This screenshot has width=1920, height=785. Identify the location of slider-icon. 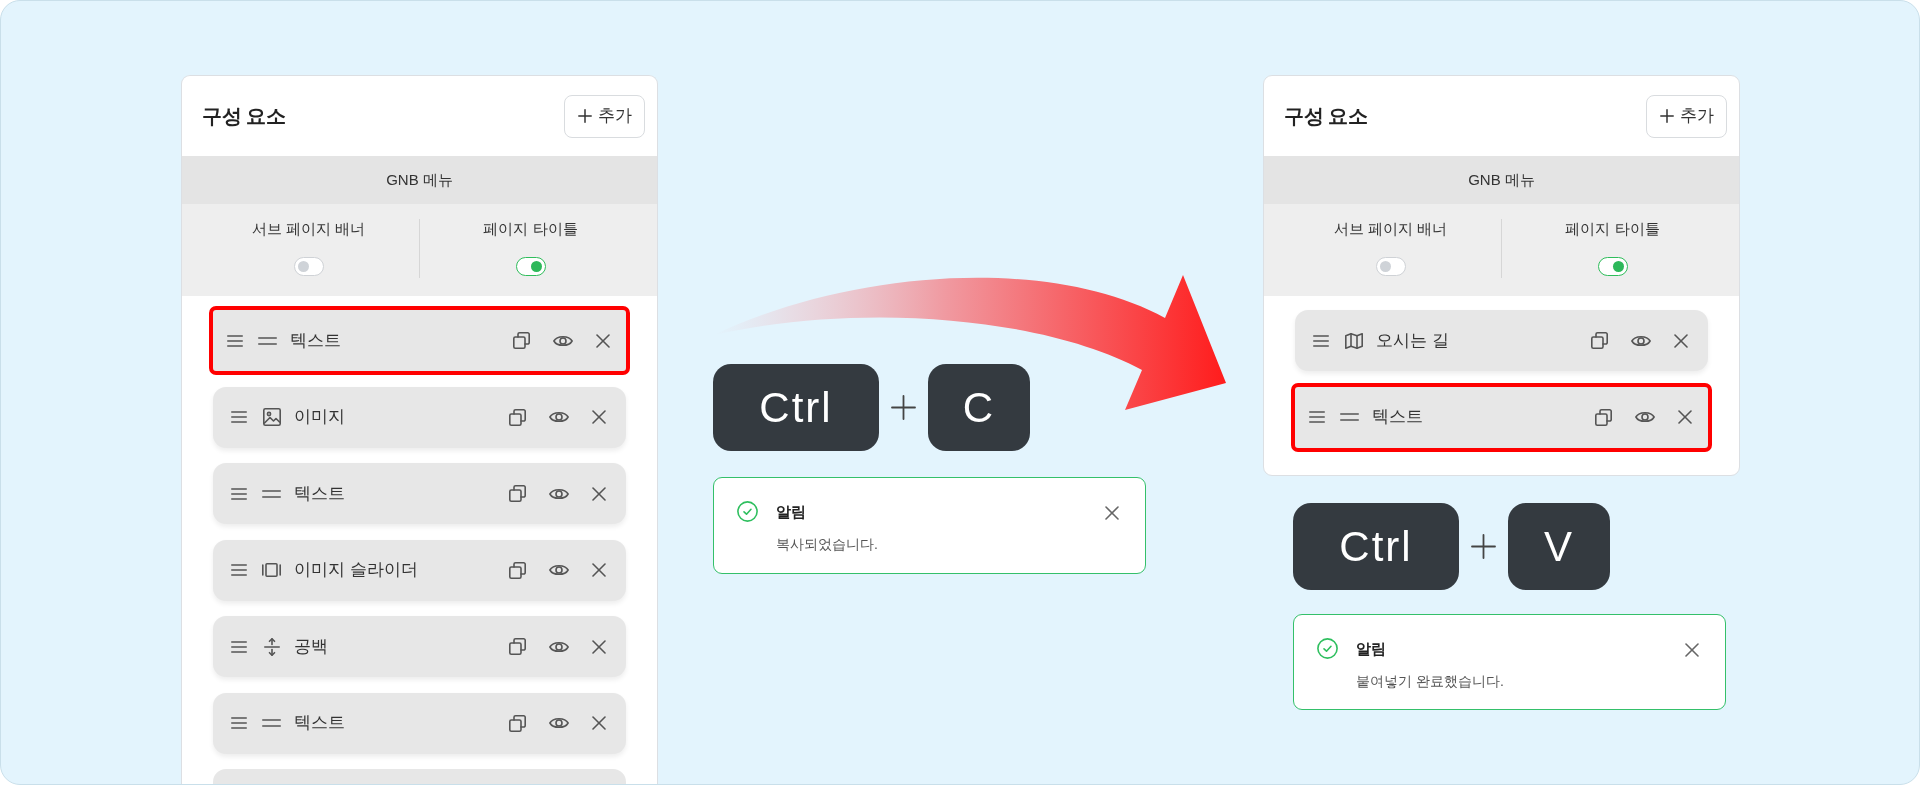
(271, 570).